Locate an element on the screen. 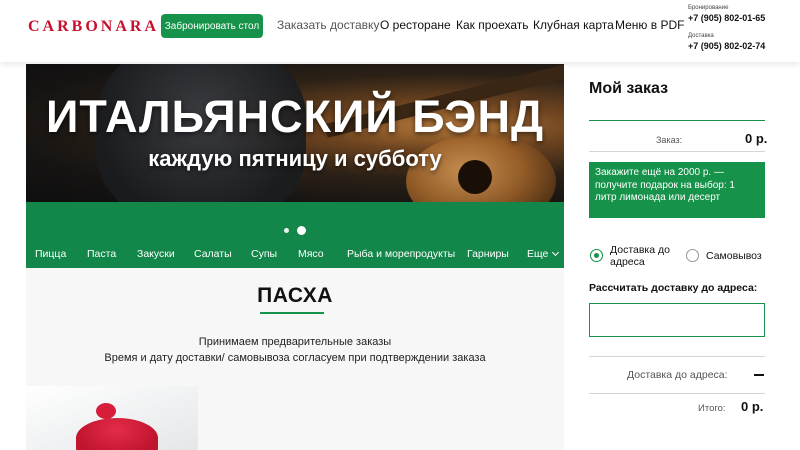  category-more: Еще is located at coordinates (543, 254).